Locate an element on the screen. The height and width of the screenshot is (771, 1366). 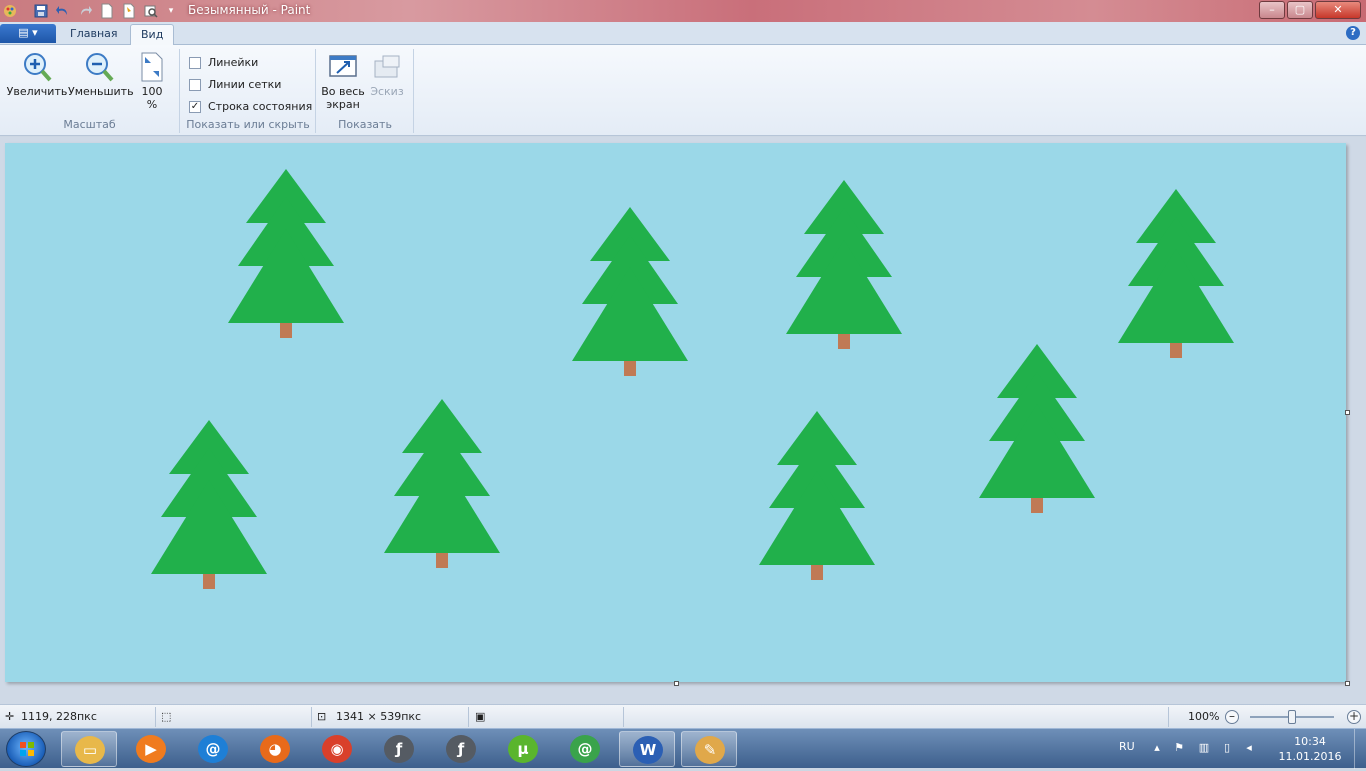
zoom-in-button: Увеличить is located at coordinates (37, 74).